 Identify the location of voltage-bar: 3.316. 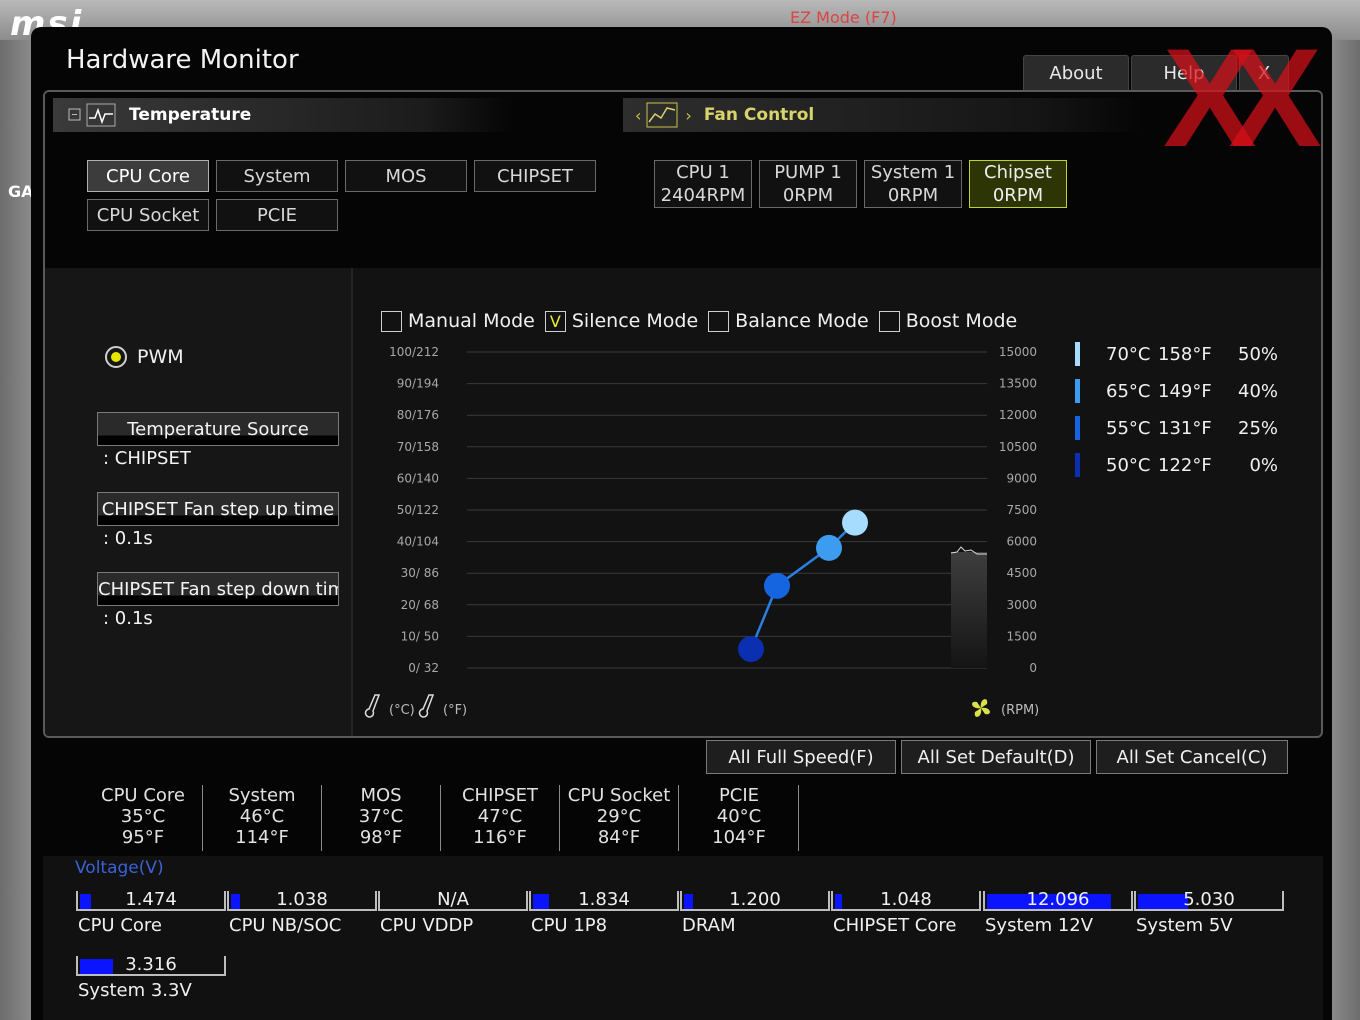
(151, 965).